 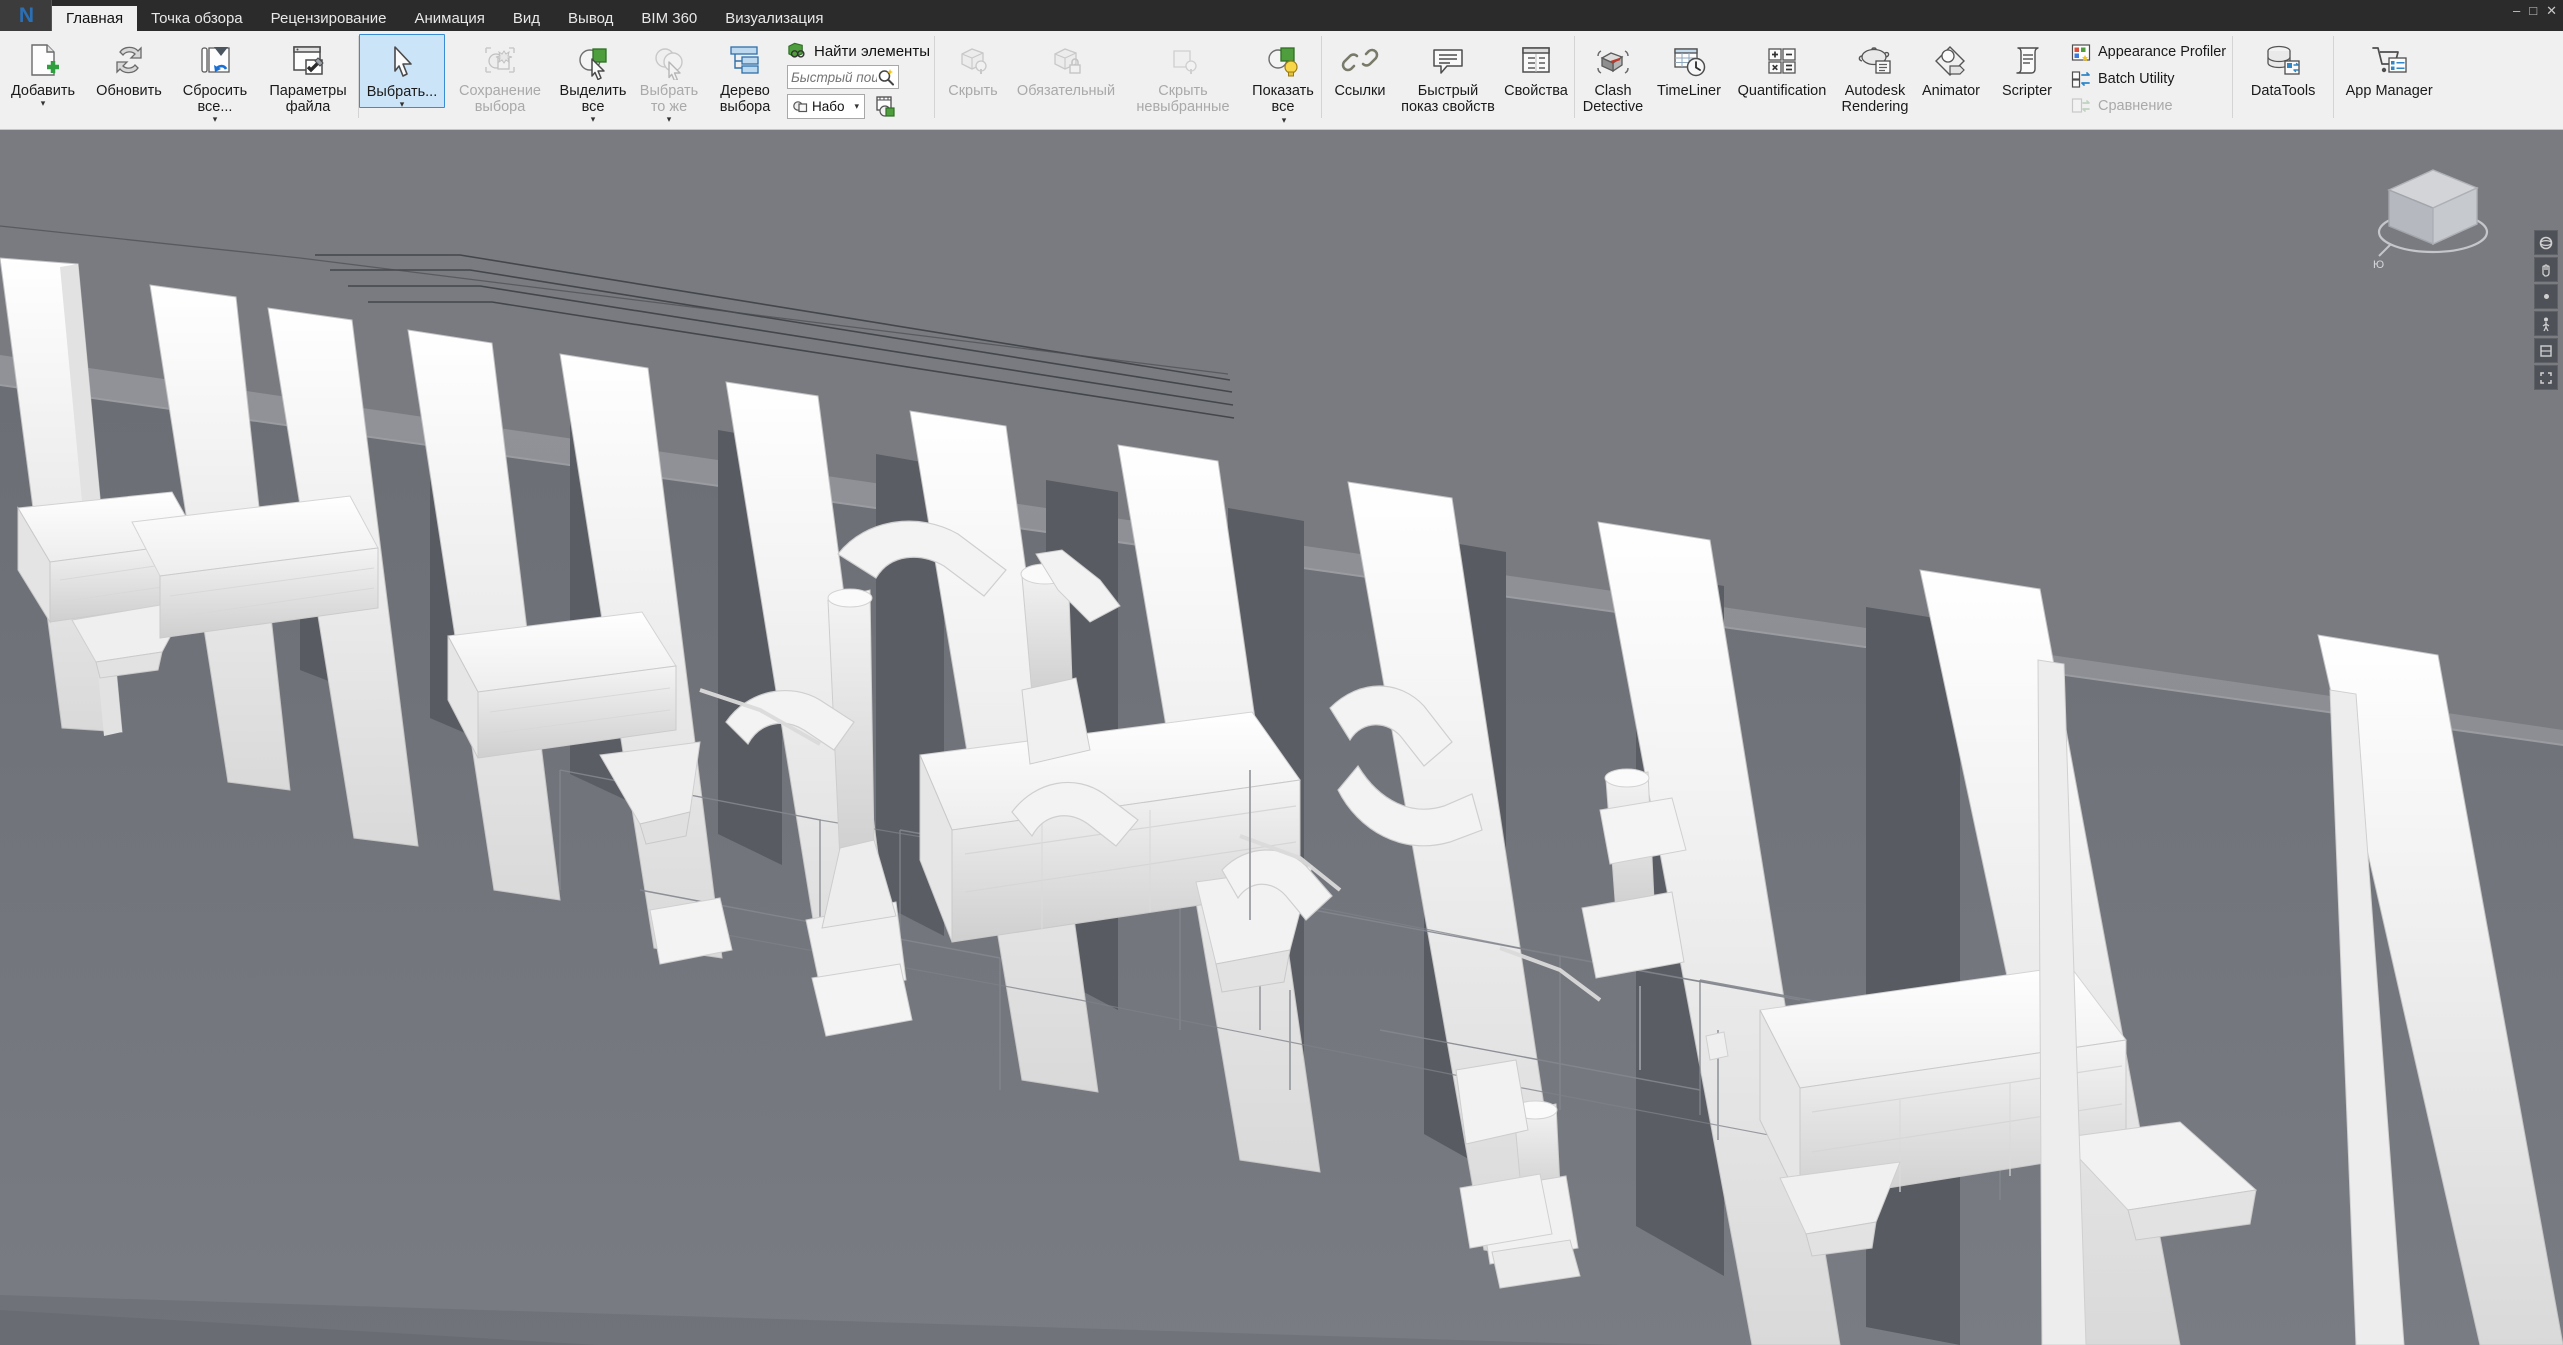 What do you see at coordinates (2551, 10) in the screenshot?
I see `close-button: ✕` at bounding box center [2551, 10].